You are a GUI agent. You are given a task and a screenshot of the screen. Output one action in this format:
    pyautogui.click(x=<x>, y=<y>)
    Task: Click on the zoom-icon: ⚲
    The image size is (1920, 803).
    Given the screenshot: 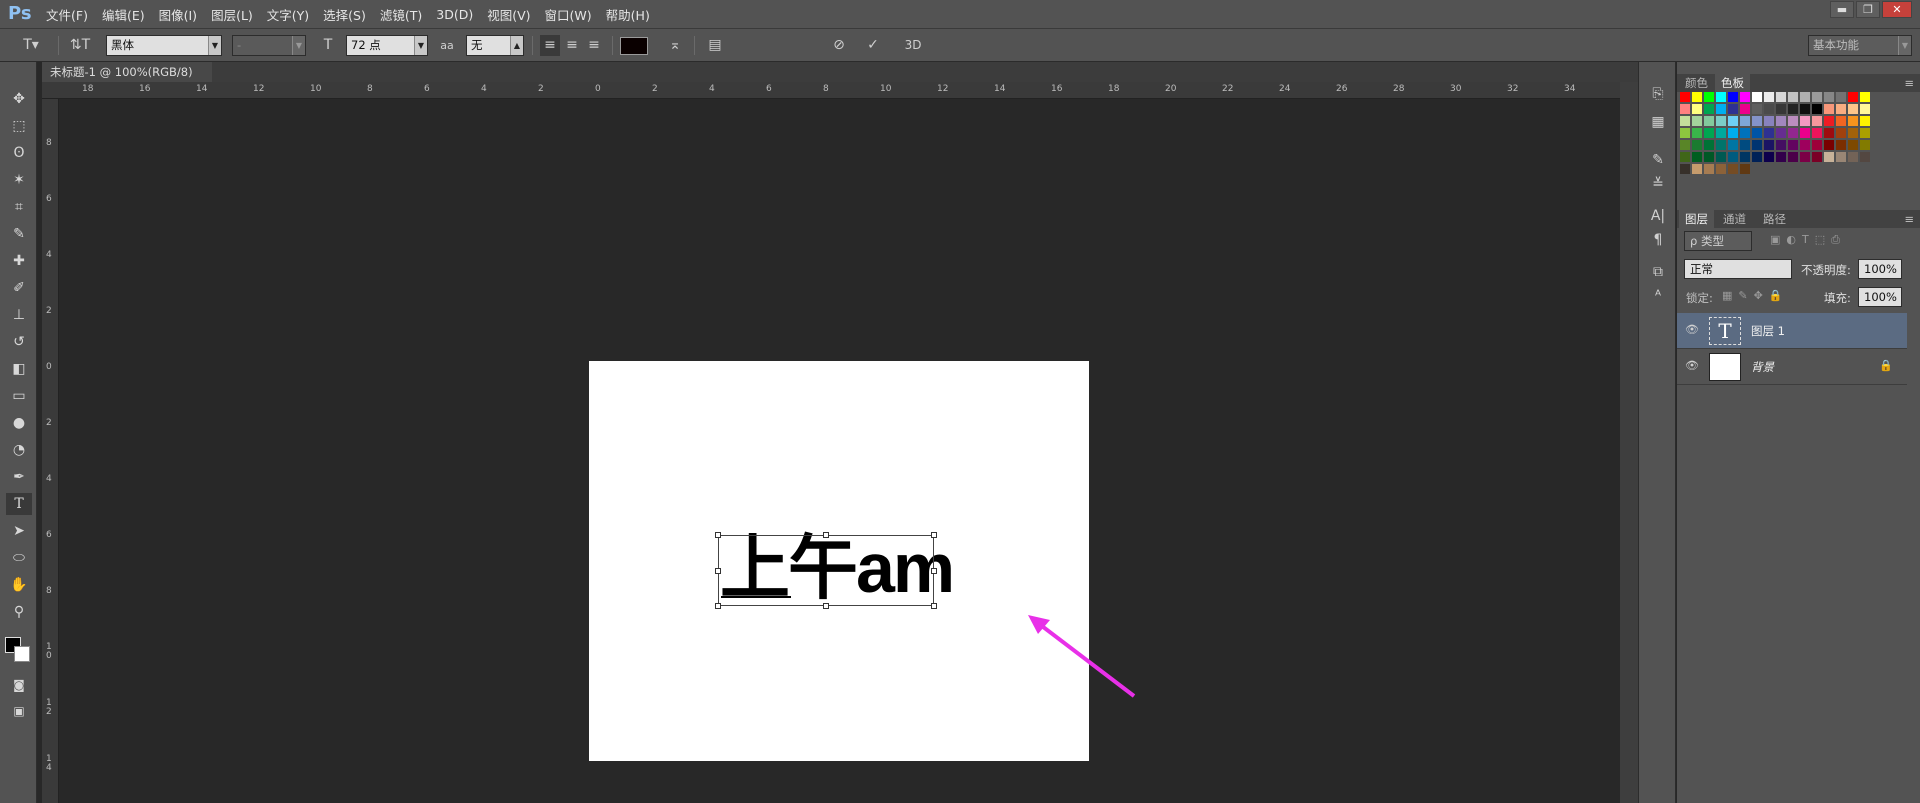 What is the action you would take?
    pyautogui.click(x=19, y=612)
    